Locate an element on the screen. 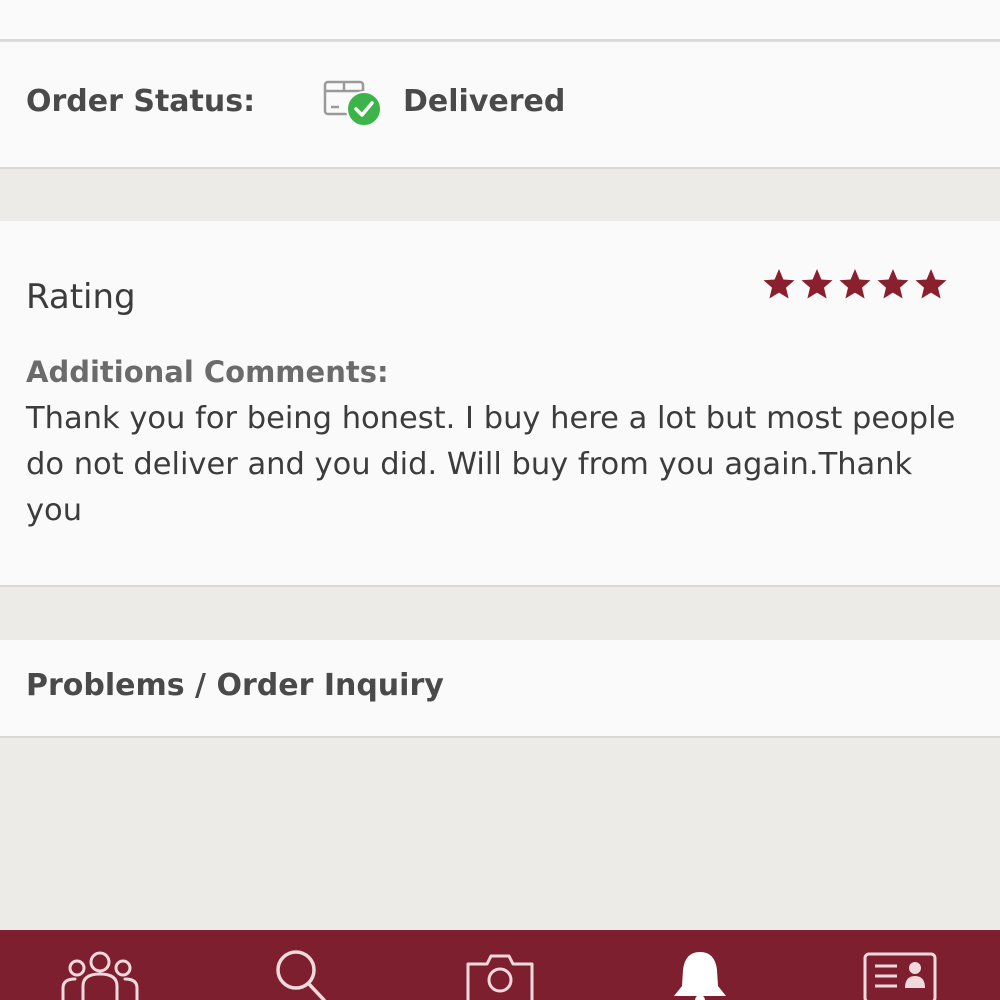 This screenshot has height=1000, width=1000. profile-card-icon is located at coordinates (900, 976).